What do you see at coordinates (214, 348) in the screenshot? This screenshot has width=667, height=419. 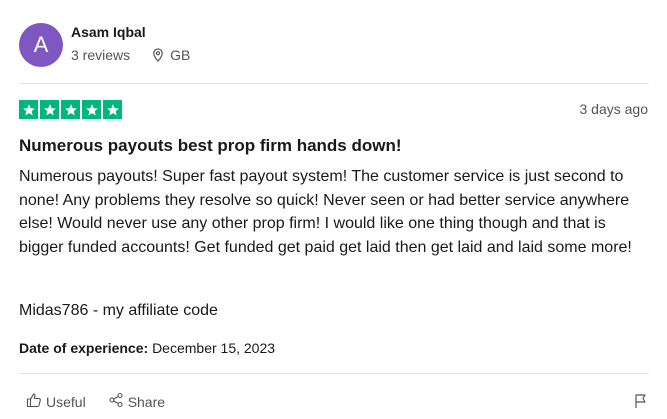 I see `experience-date: December 15, 2023` at bounding box center [214, 348].